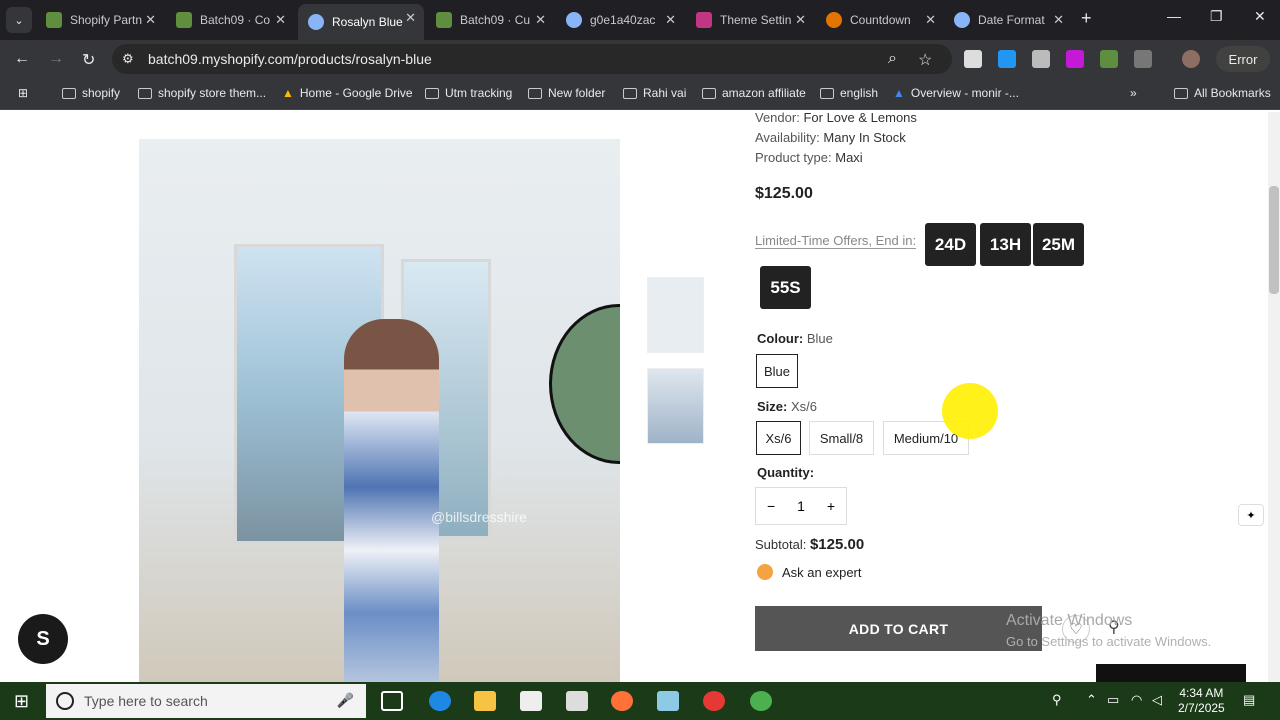  What do you see at coordinates (345, 700) in the screenshot?
I see `microphone-icon: 🎤` at bounding box center [345, 700].